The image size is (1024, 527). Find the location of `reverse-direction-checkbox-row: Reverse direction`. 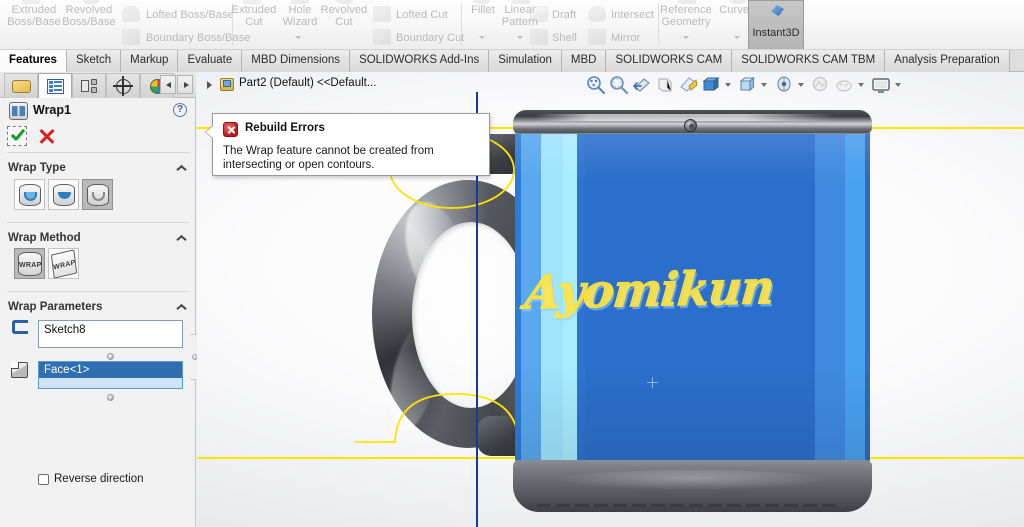

reverse-direction-checkbox-row: Reverse direction is located at coordinates (90, 479).